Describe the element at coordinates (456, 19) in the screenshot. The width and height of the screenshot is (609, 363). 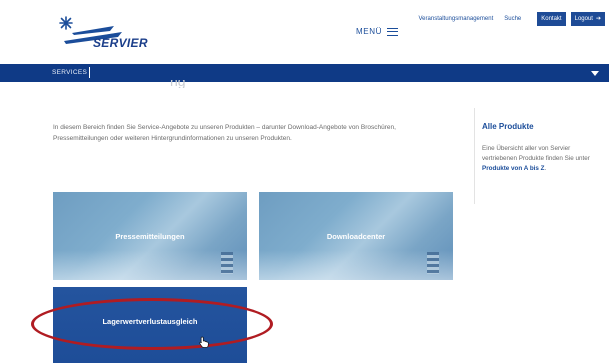
I see `top-link-veranstaltungsmanagement: Veranstaltungsmanagement` at that location.